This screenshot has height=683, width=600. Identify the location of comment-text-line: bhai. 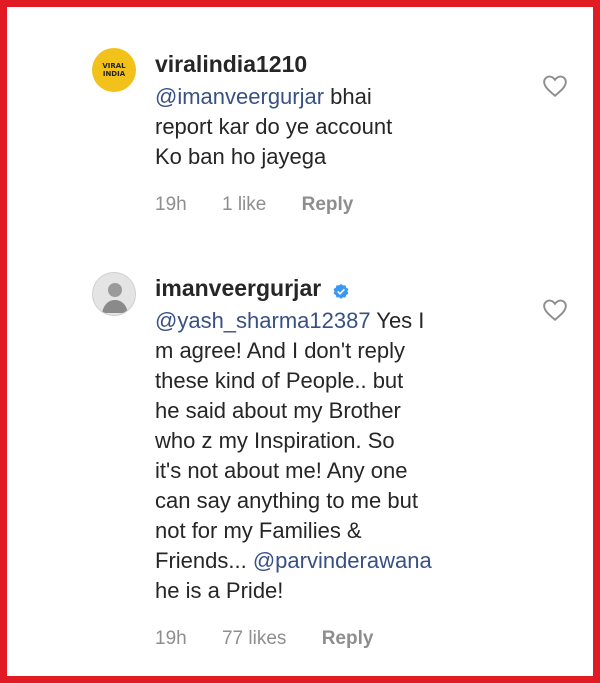
(348, 96).